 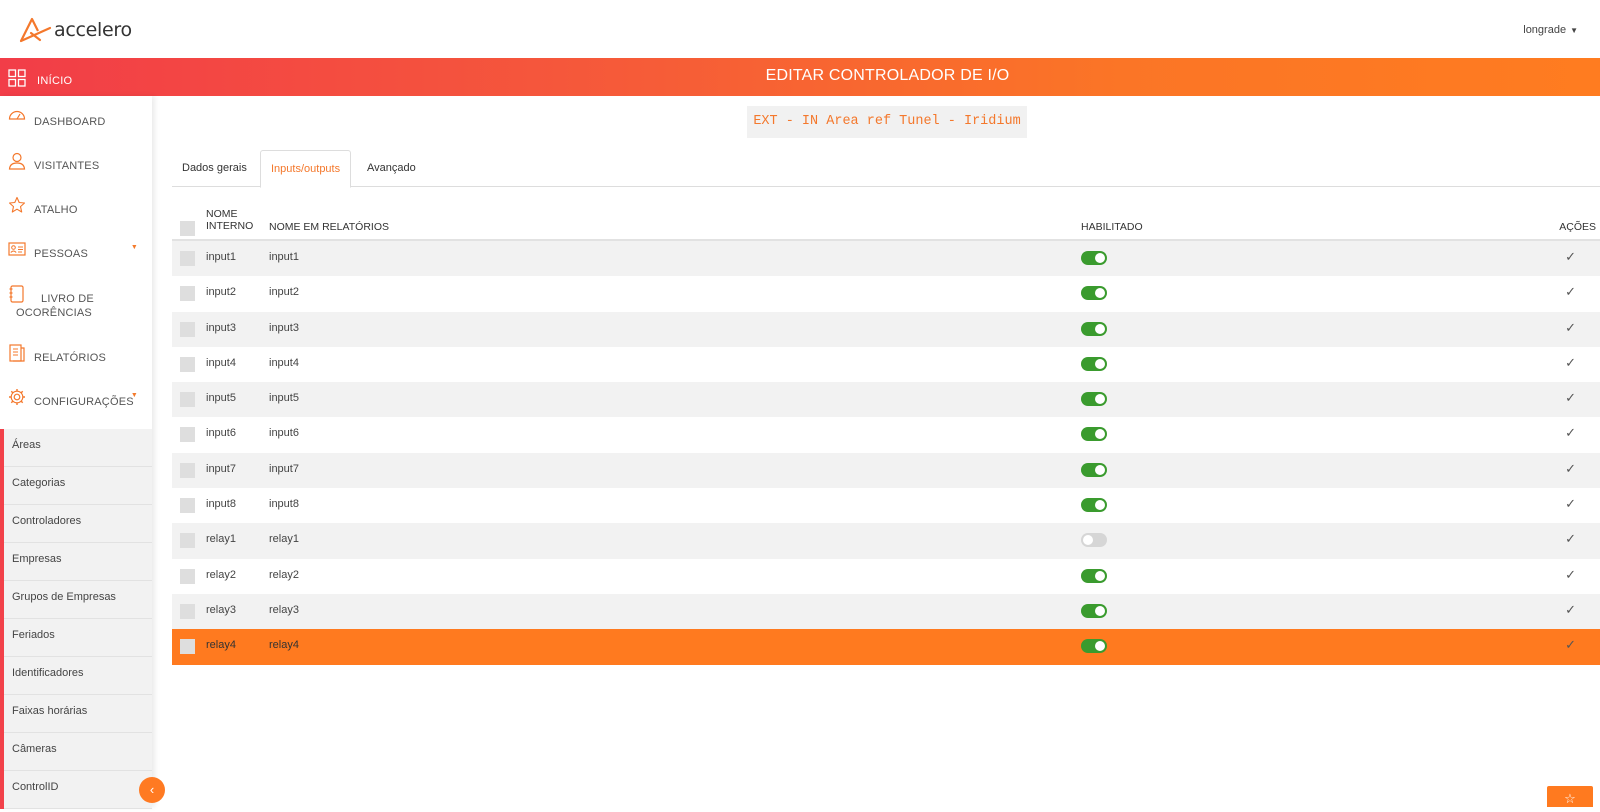 I want to click on row-report-name: input1, so click(x=284, y=257).